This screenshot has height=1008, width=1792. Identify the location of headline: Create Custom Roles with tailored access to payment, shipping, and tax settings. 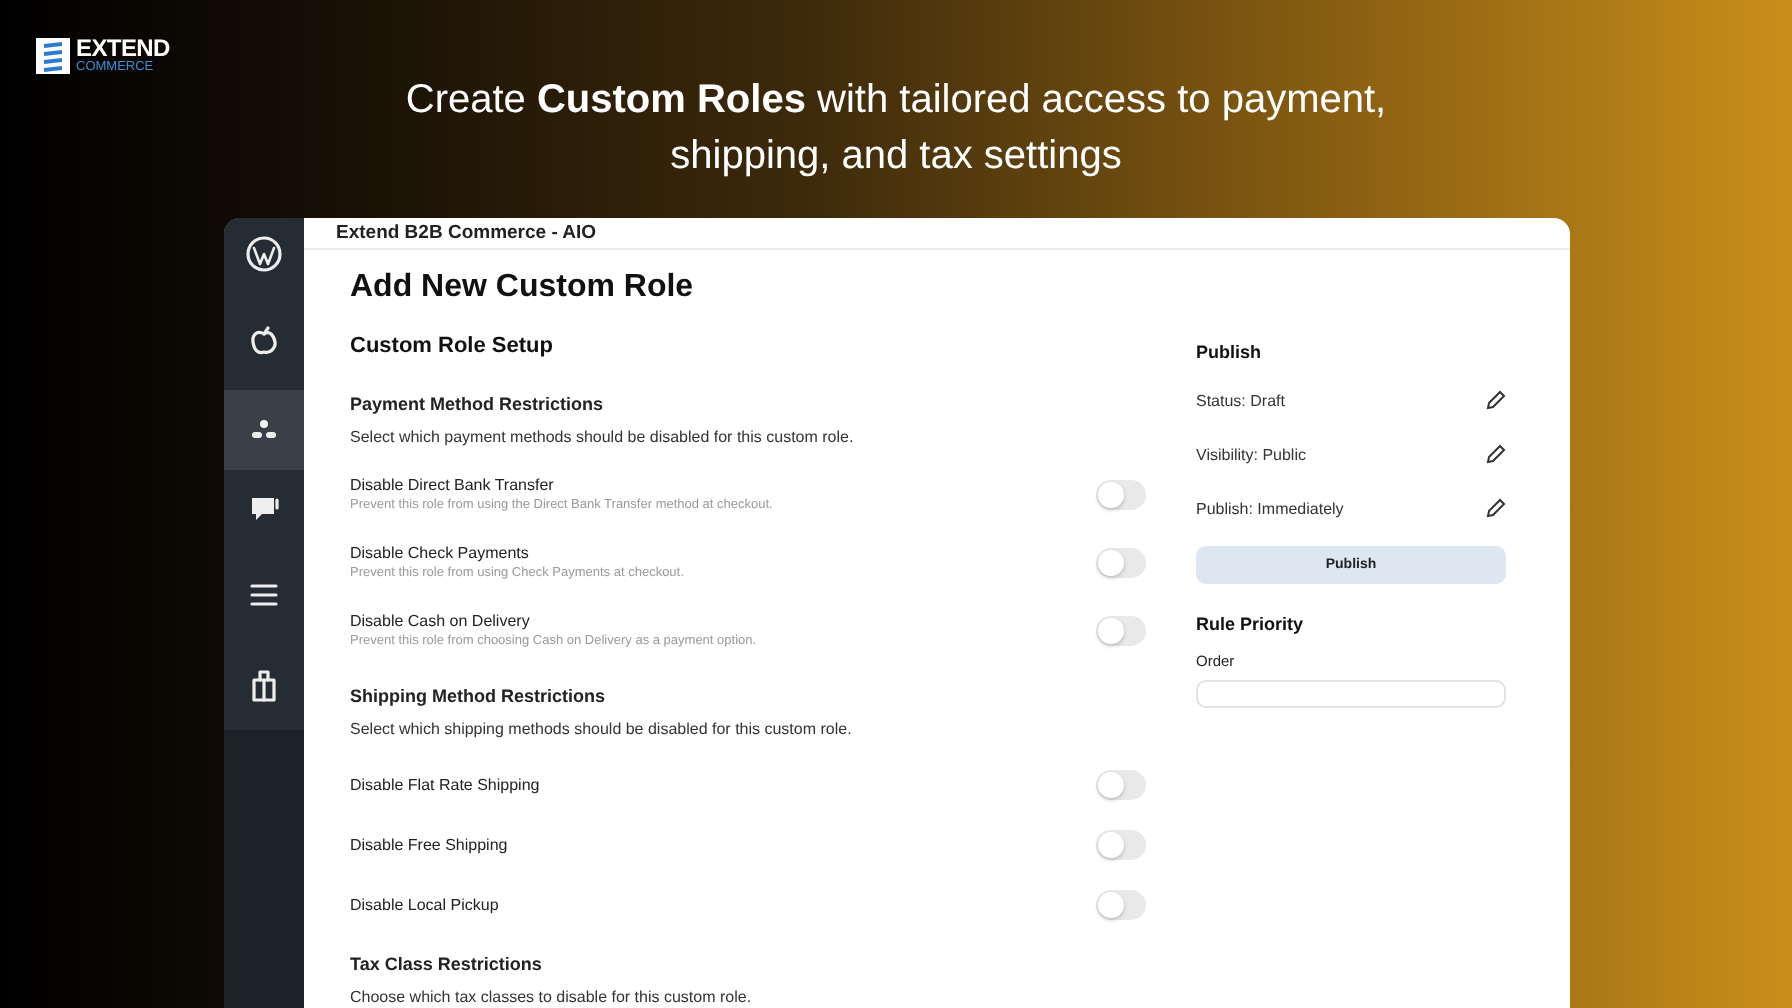
(896, 129).